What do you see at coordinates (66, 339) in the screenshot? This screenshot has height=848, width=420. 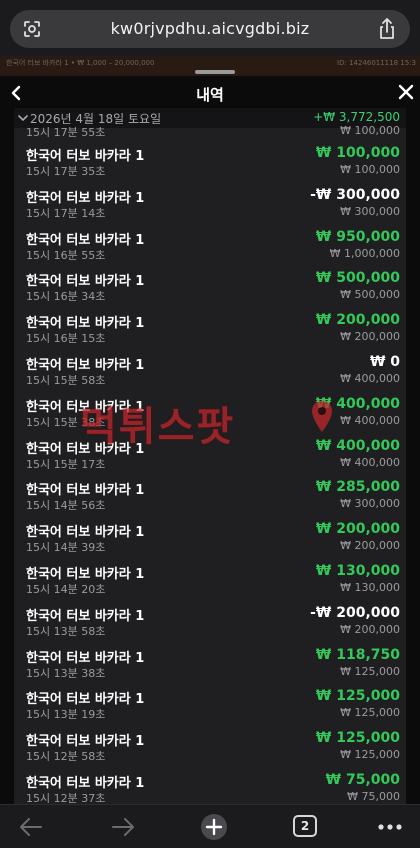 I see `item-time: 15시 16분 15초` at bounding box center [66, 339].